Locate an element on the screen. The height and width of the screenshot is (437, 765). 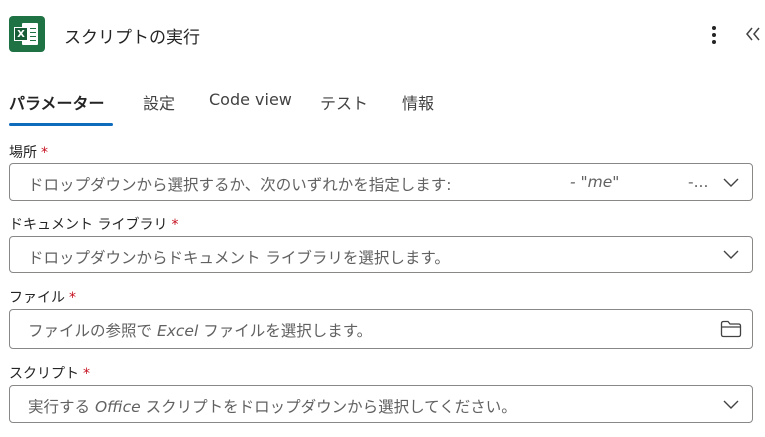
folder-icon is located at coordinates (731, 329).